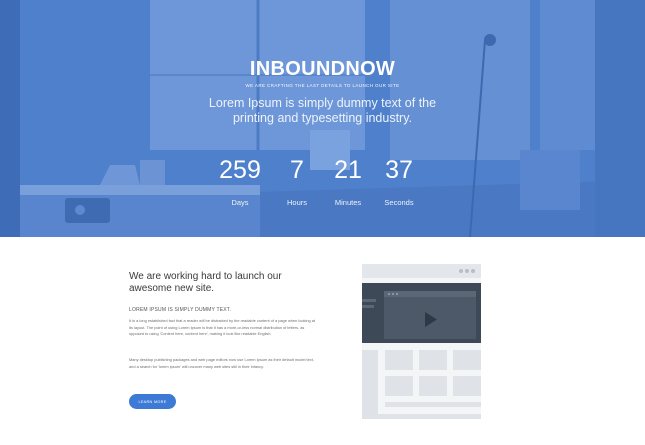 This screenshot has width=645, height=445. What do you see at coordinates (399, 170) in the screenshot?
I see `countdown-seconds-value: 37` at bounding box center [399, 170].